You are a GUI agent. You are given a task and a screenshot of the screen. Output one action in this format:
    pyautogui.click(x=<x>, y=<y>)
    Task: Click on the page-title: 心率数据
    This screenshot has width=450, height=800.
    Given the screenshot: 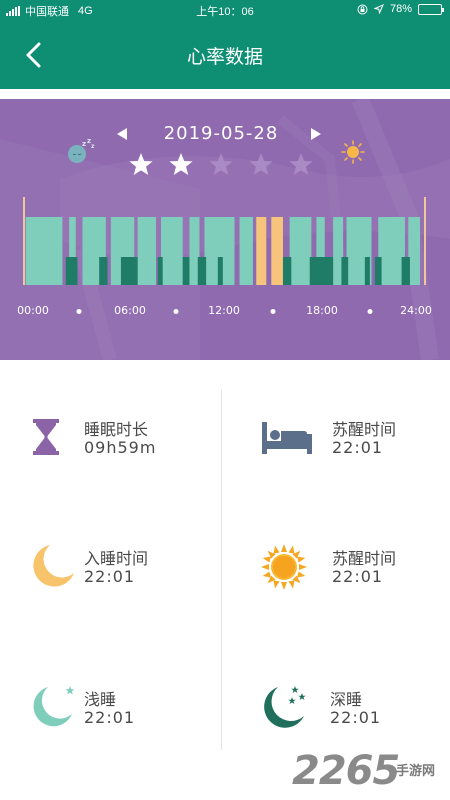 What is the action you would take?
    pyautogui.click(x=224, y=57)
    